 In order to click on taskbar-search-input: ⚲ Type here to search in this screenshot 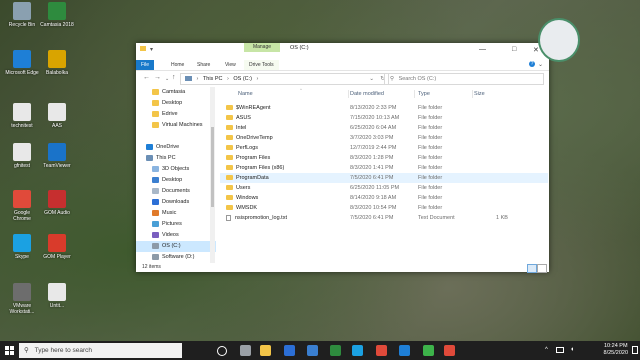, I will do `click(100, 350)`.